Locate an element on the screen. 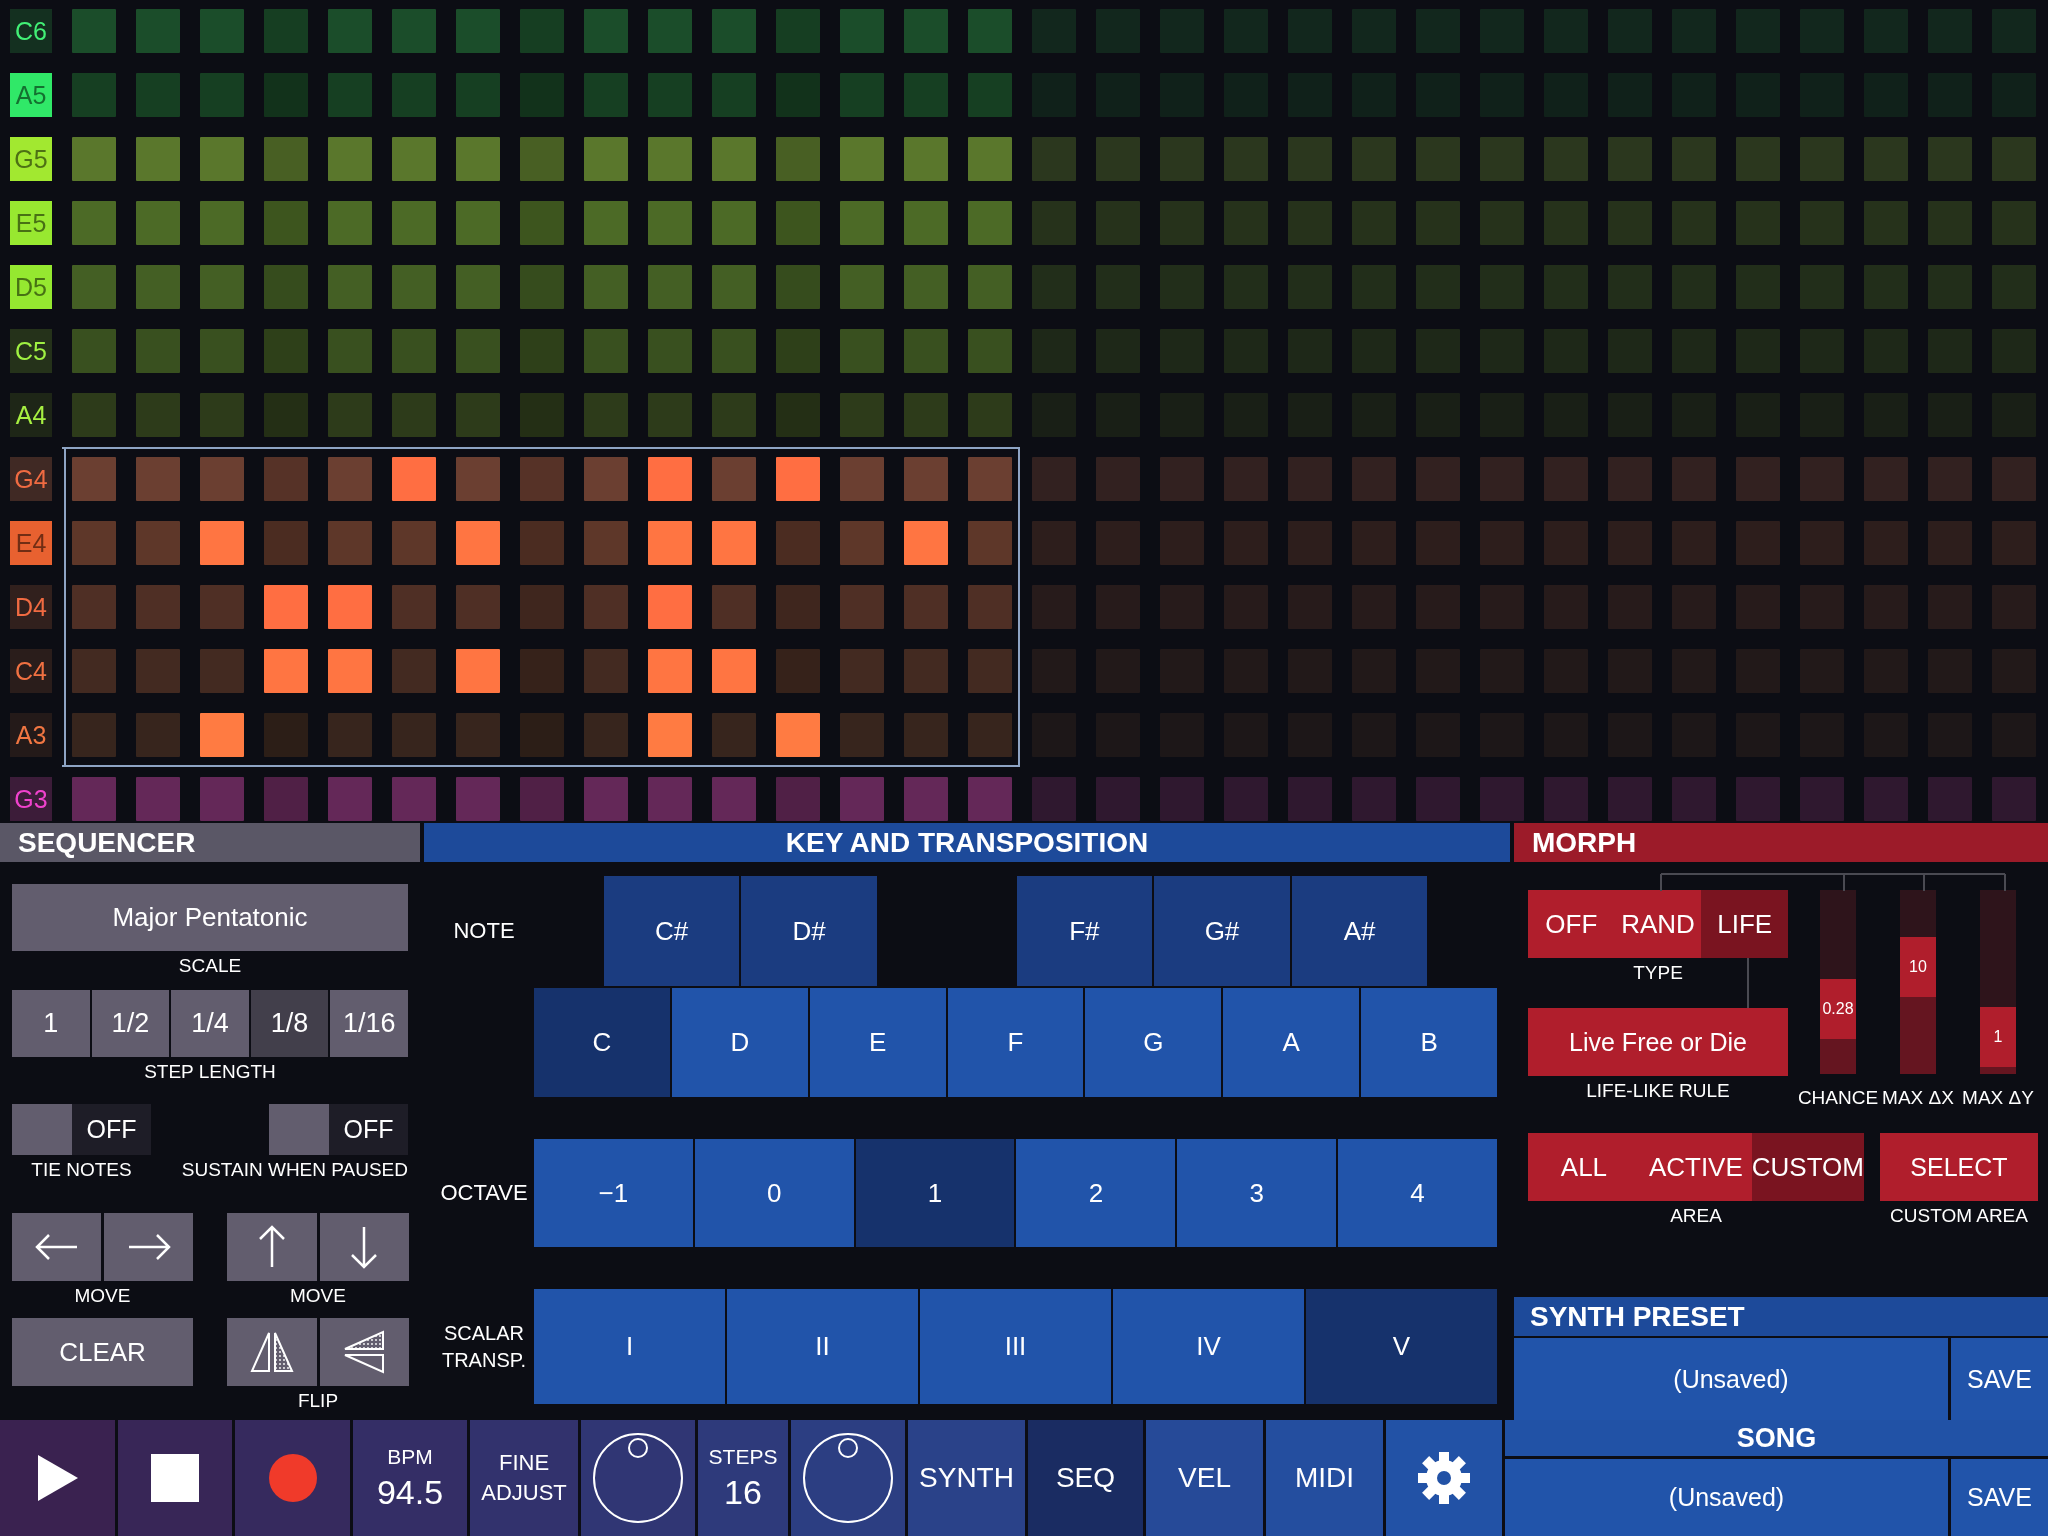 The width and height of the screenshot is (2048, 1536). key-button: G# is located at coordinates (1222, 931).